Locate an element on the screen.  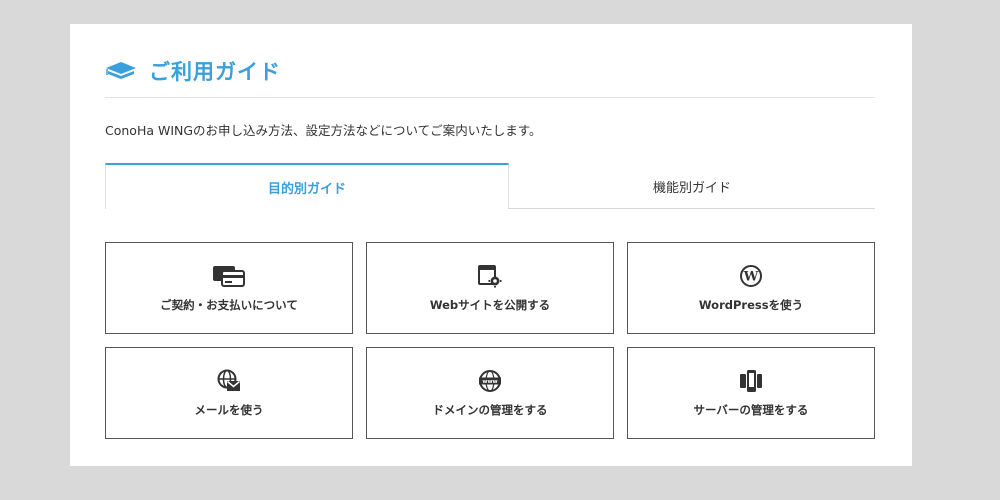
devices-icon is located at coordinates (751, 381).